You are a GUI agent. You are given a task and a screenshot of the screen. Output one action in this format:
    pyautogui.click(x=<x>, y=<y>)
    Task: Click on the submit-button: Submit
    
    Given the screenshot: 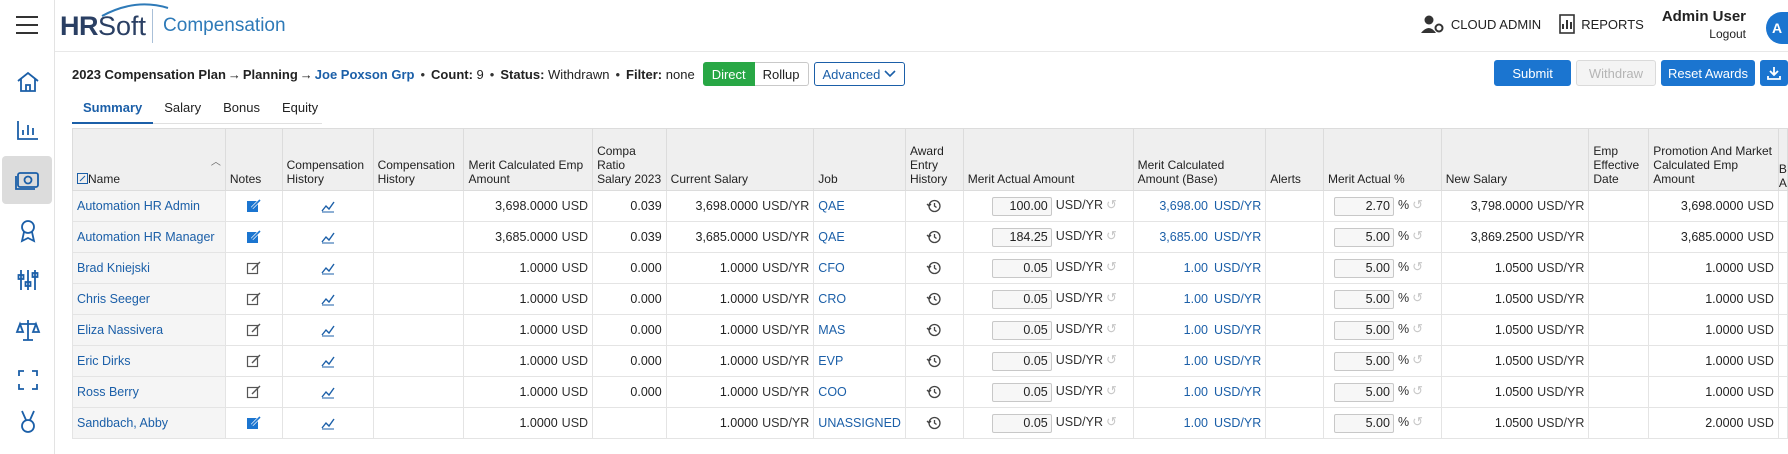 What is the action you would take?
    pyautogui.click(x=1532, y=73)
    